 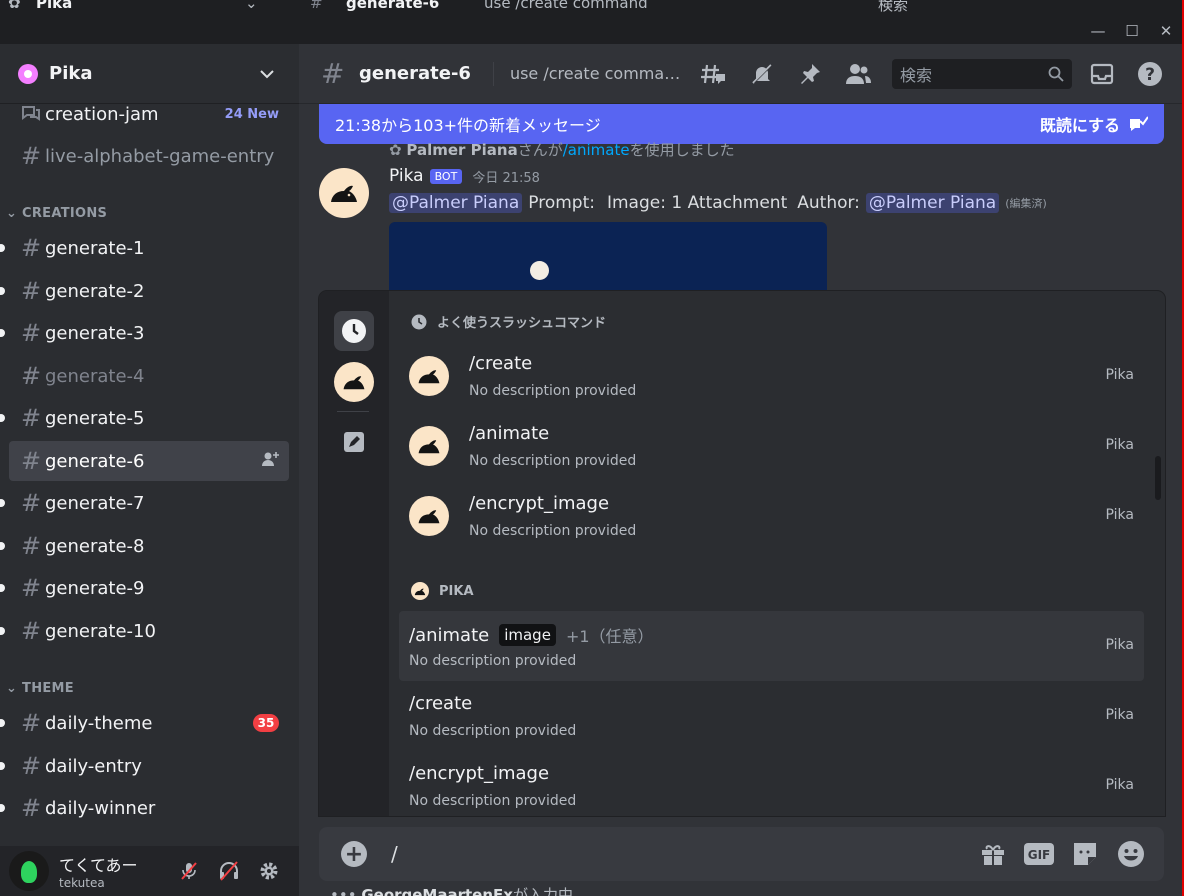 What do you see at coordinates (562, 149) in the screenshot?
I see `command-reply-context: ✿ Palmer Pianaさんが/animateを使用しました` at bounding box center [562, 149].